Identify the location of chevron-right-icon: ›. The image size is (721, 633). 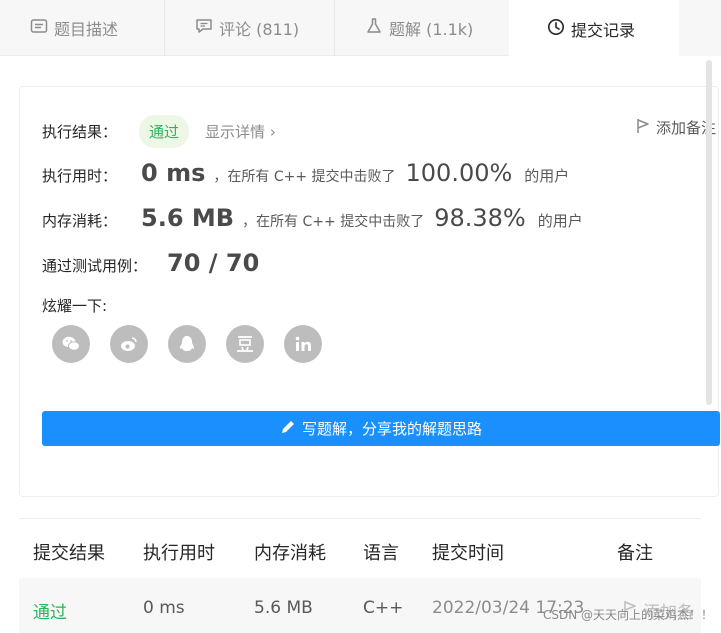
(272, 132).